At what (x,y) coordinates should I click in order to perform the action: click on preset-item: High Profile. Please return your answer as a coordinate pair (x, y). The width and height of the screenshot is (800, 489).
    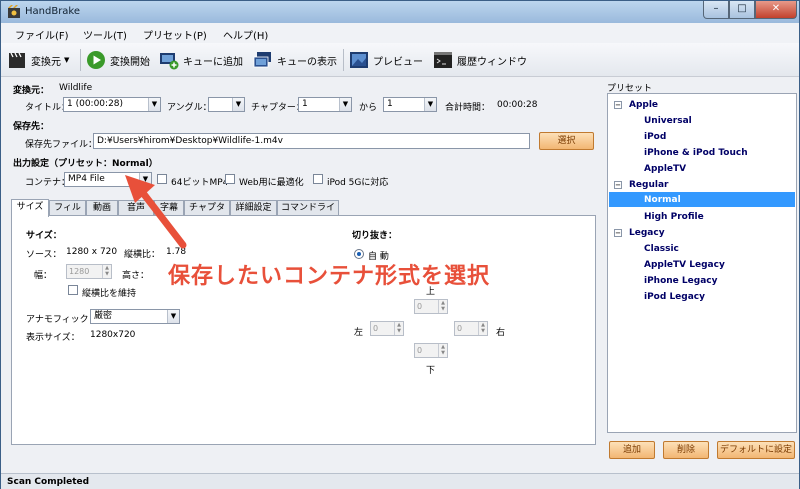
    Looking at the image, I should click on (674, 217).